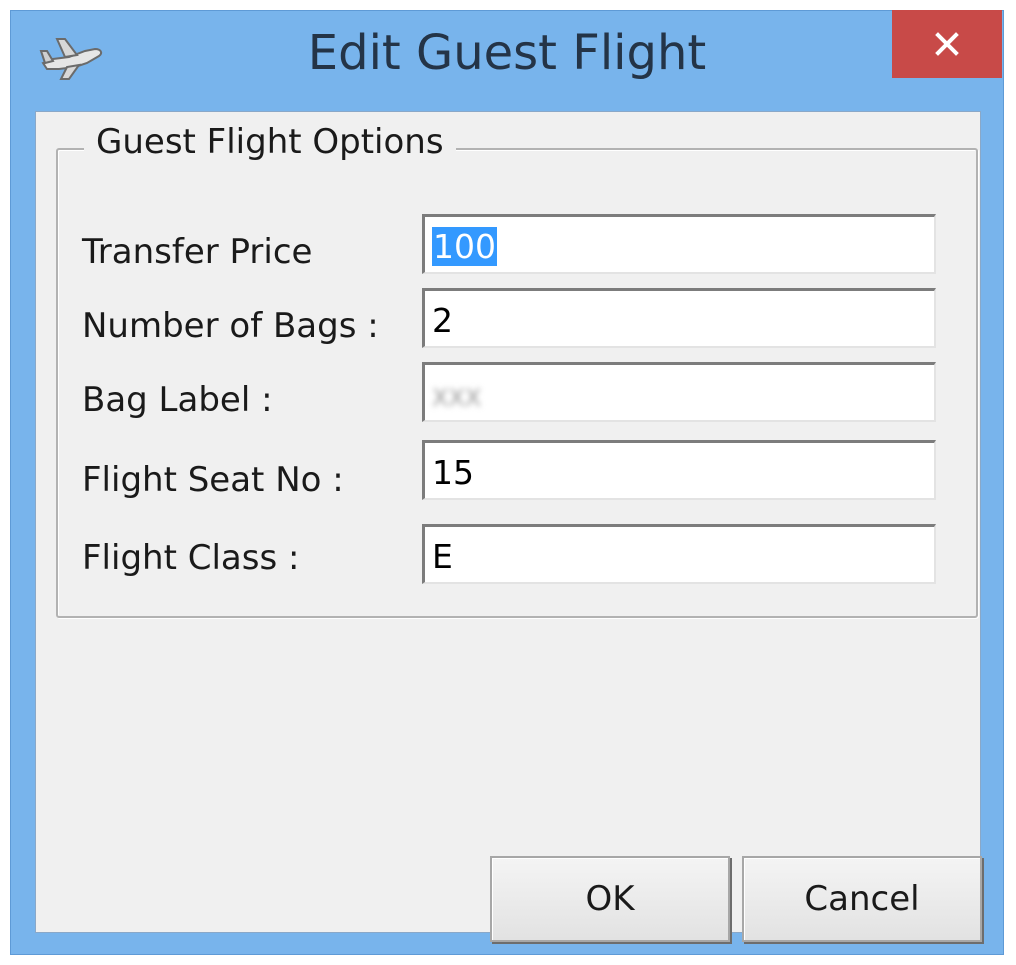 The width and height of the screenshot is (1016, 965). What do you see at coordinates (230, 326) in the screenshot?
I see `number-of-bags-label: Number of Bags :` at bounding box center [230, 326].